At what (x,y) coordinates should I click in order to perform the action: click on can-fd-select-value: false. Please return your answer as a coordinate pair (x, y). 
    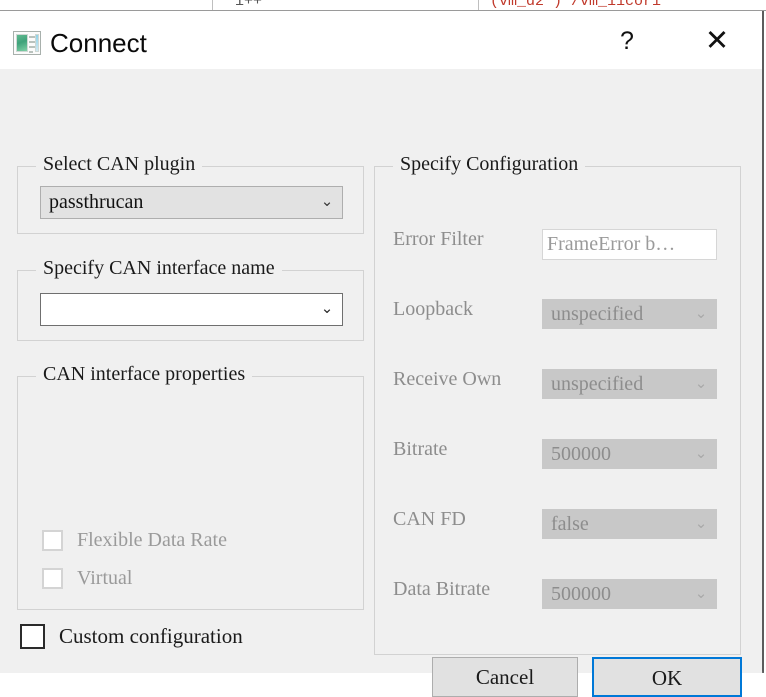
    Looking at the image, I should click on (570, 523).